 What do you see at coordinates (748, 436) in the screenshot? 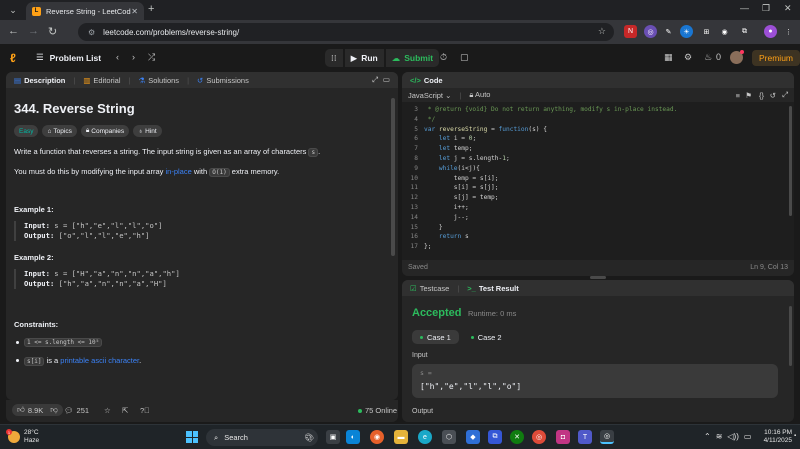
I see `battery-icon: ▭` at bounding box center [748, 436].